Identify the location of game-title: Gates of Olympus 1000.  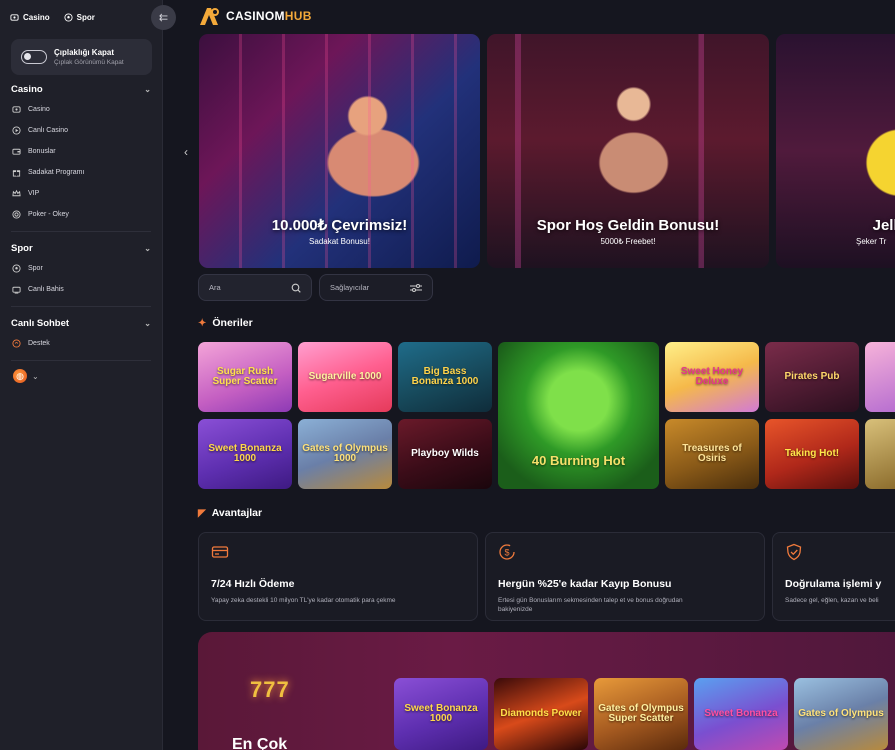
(345, 453).